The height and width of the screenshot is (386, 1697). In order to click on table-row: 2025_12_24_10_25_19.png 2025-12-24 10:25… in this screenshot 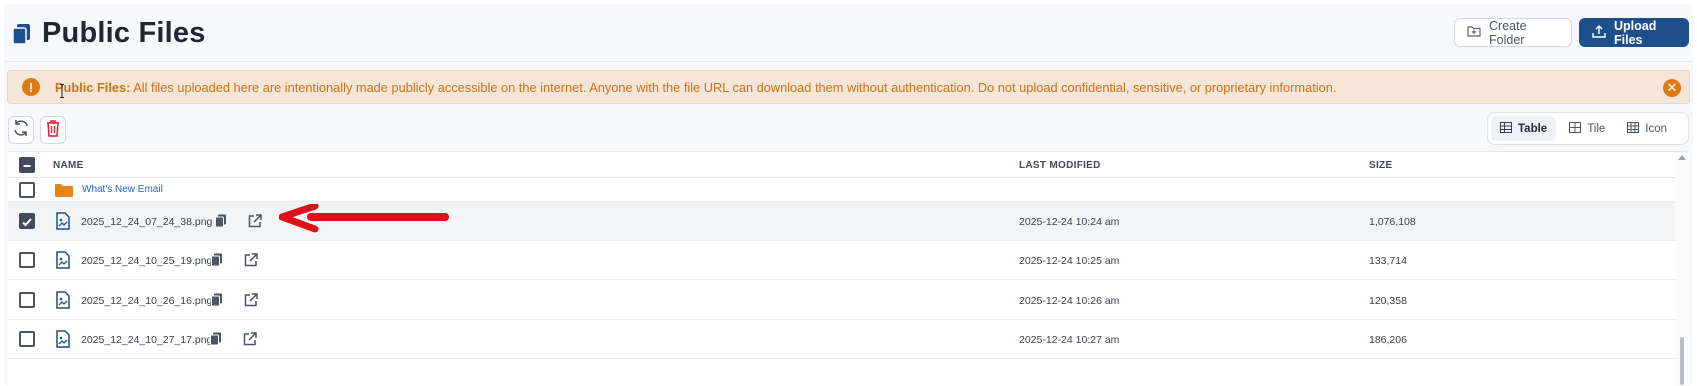, I will do `click(841, 260)`.